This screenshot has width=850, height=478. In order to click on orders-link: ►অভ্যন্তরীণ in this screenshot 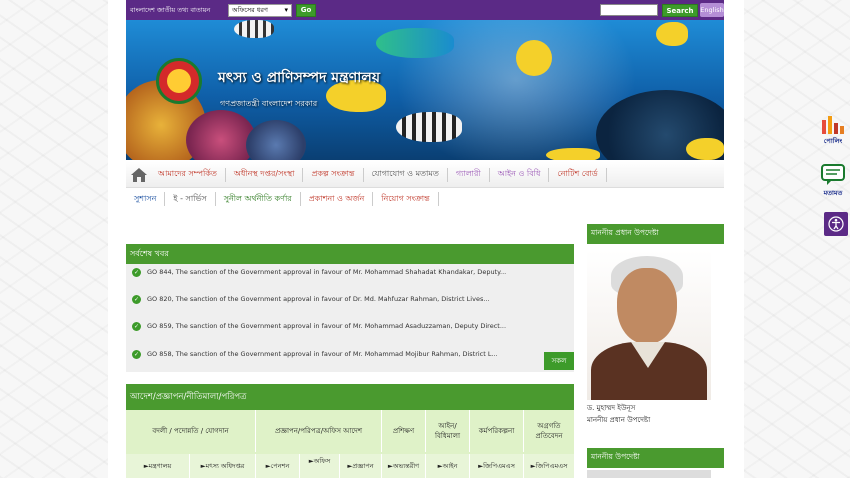, I will do `click(404, 466)`.